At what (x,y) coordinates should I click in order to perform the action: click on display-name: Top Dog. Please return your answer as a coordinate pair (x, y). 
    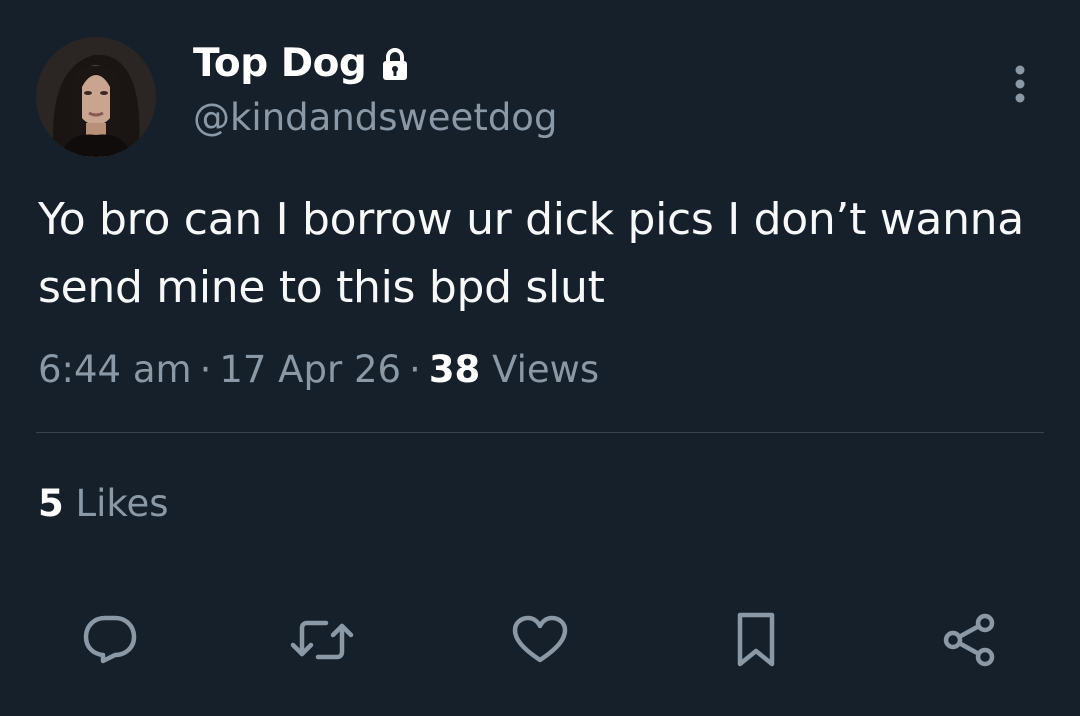
    Looking at the image, I should click on (280, 64).